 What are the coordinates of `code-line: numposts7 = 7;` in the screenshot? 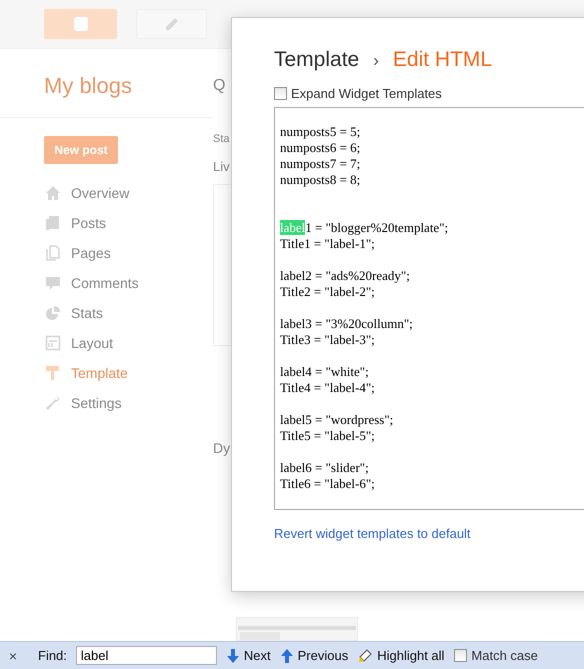 It's located at (320, 164).